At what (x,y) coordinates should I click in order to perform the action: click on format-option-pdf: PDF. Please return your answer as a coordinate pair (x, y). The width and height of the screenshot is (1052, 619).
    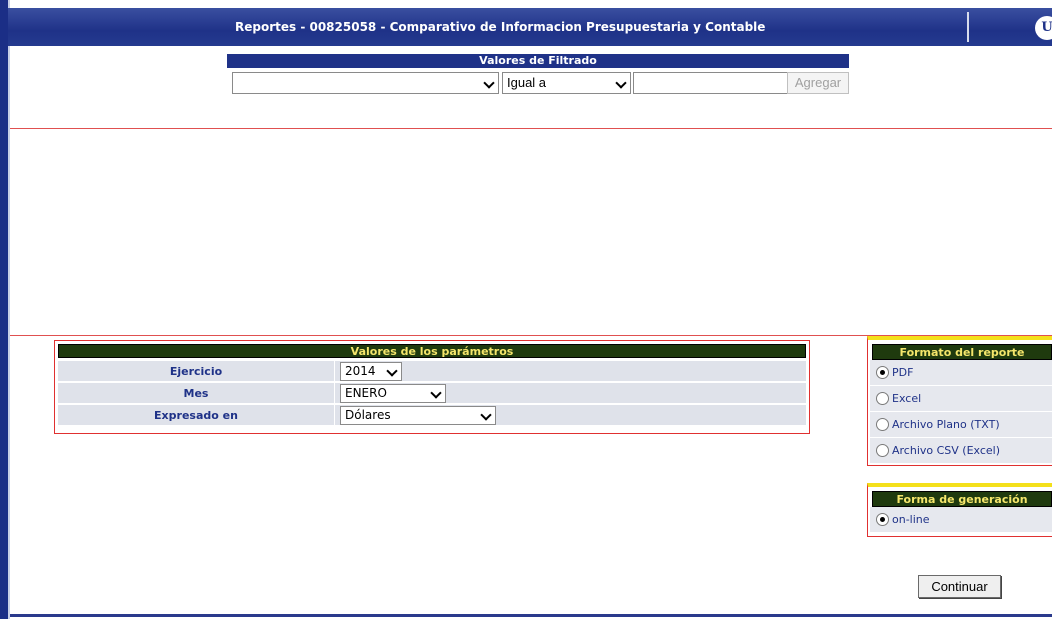
    Looking at the image, I should click on (961, 373).